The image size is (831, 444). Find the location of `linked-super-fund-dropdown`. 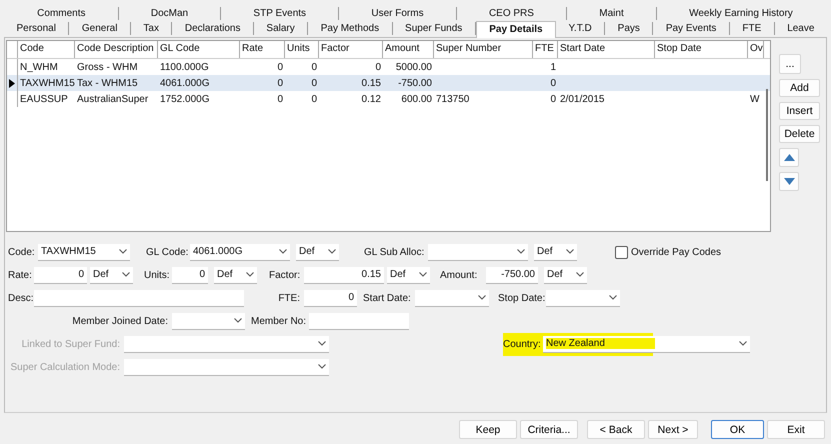

linked-super-fund-dropdown is located at coordinates (226, 344).